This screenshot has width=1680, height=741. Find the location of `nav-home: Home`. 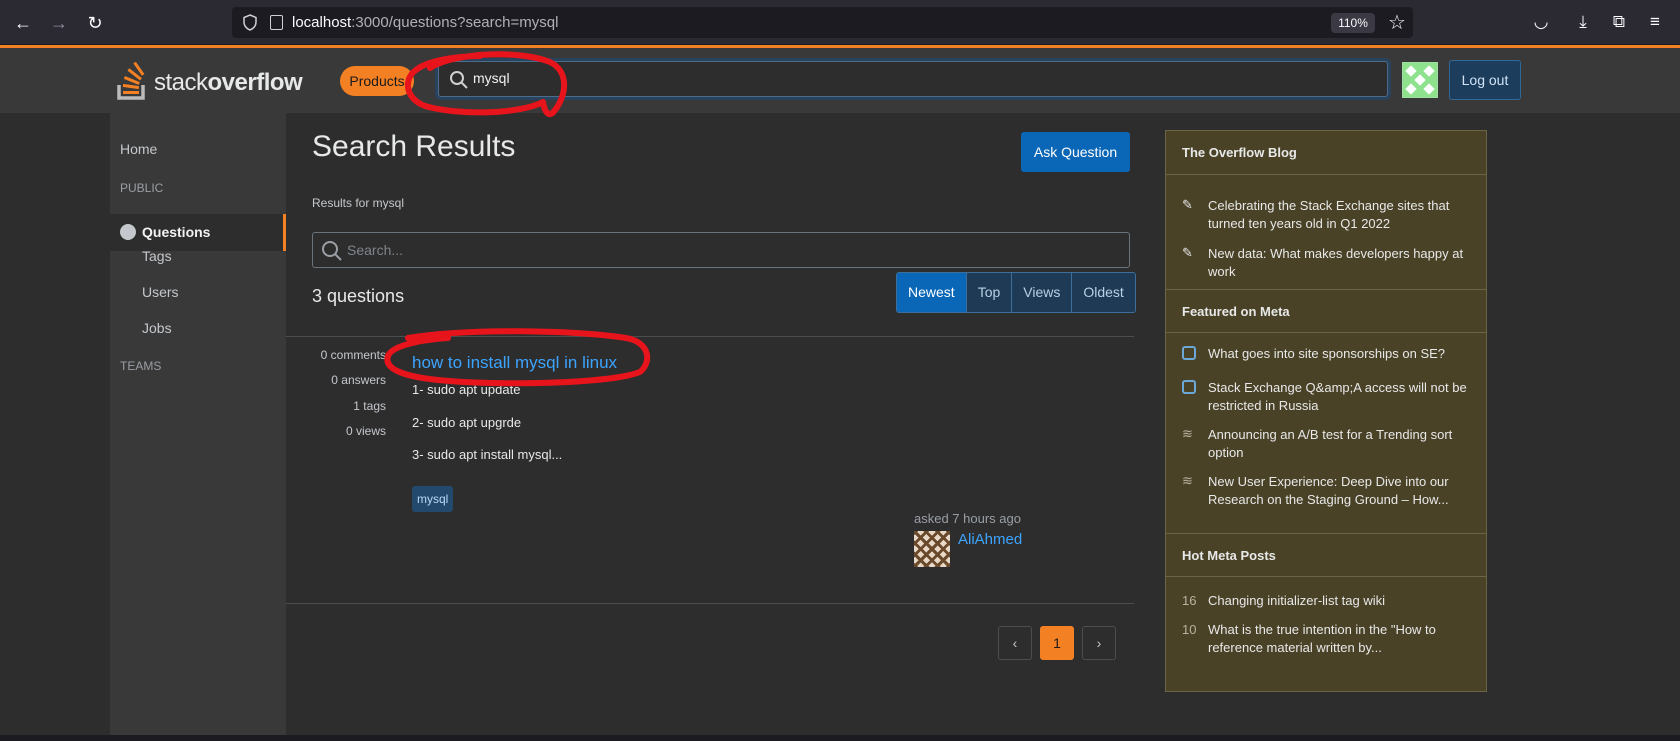

nav-home: Home is located at coordinates (138, 149).